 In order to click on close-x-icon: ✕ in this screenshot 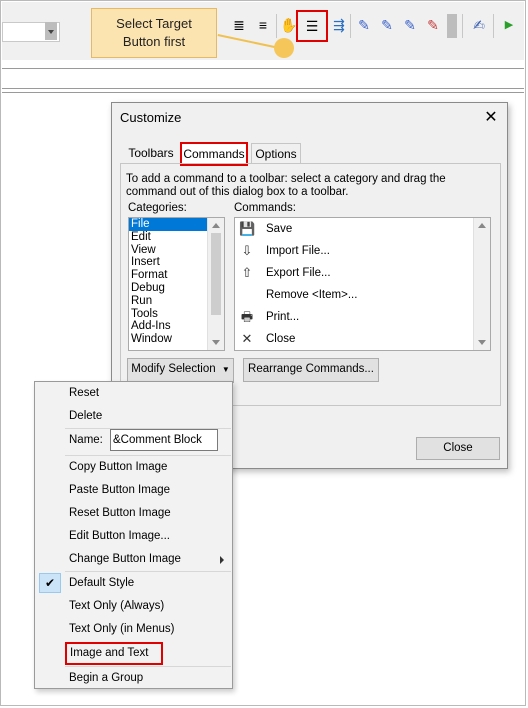, I will do `click(247, 338)`.